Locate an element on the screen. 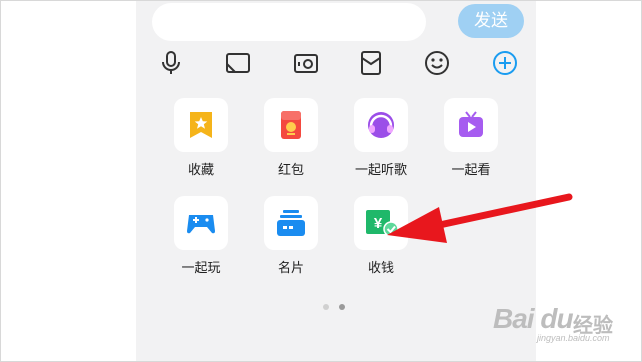 Image resolution: width=642 pixels, height=362 pixels. image-icon is located at coordinates (238, 63).